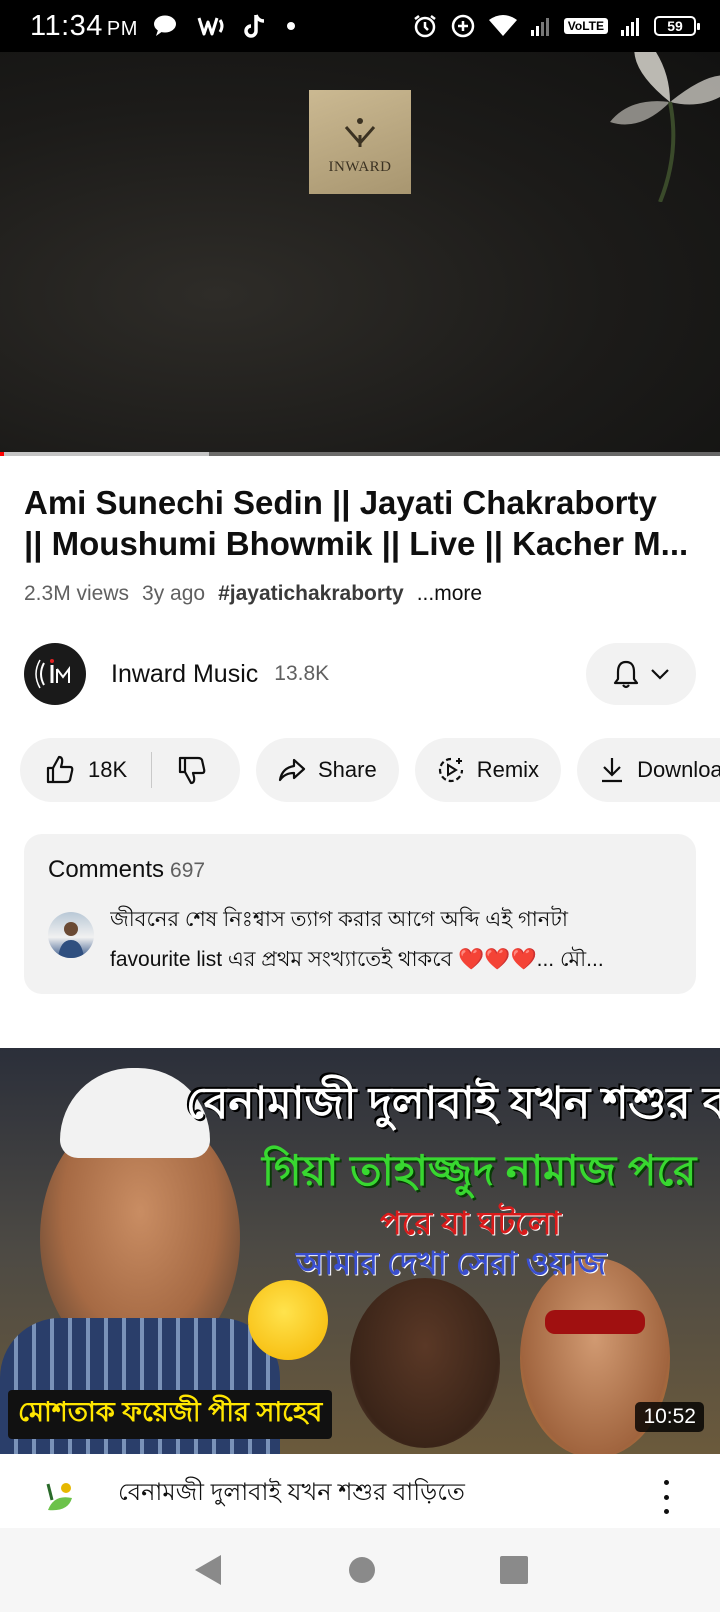  What do you see at coordinates (451, 1263) in the screenshot?
I see `thumb-headline-4: আমার দেখা সেরা ওয়াজ` at bounding box center [451, 1263].